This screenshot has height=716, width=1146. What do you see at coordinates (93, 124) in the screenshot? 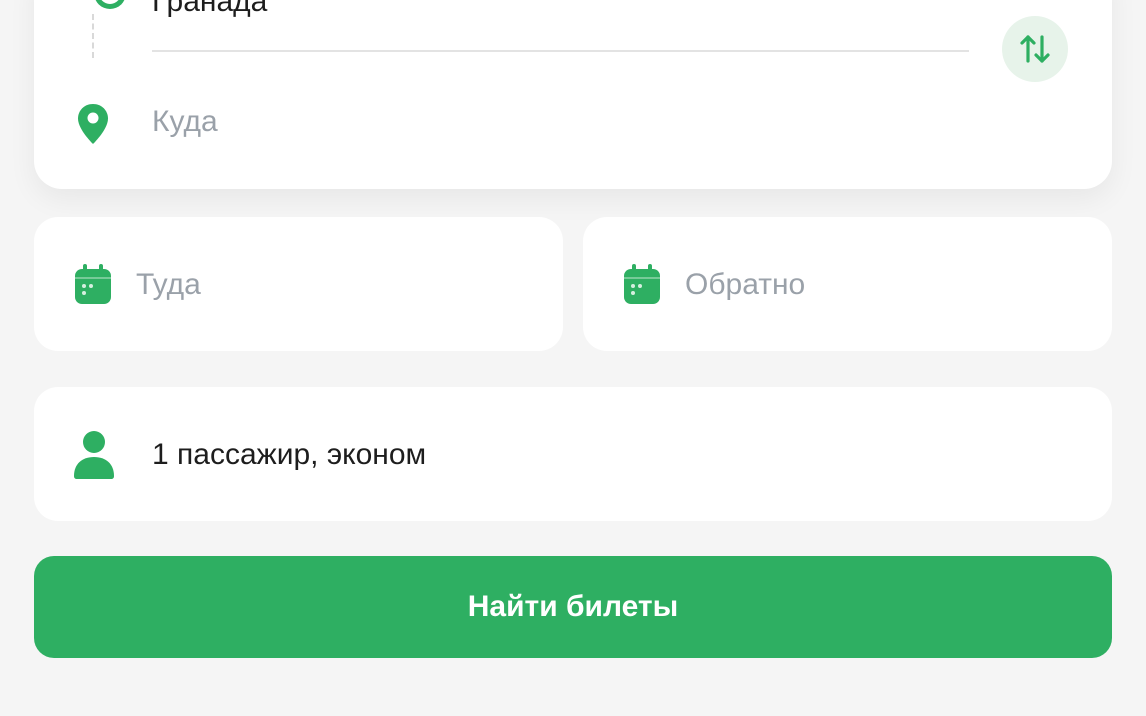
I see `map-pin-icon` at bounding box center [93, 124].